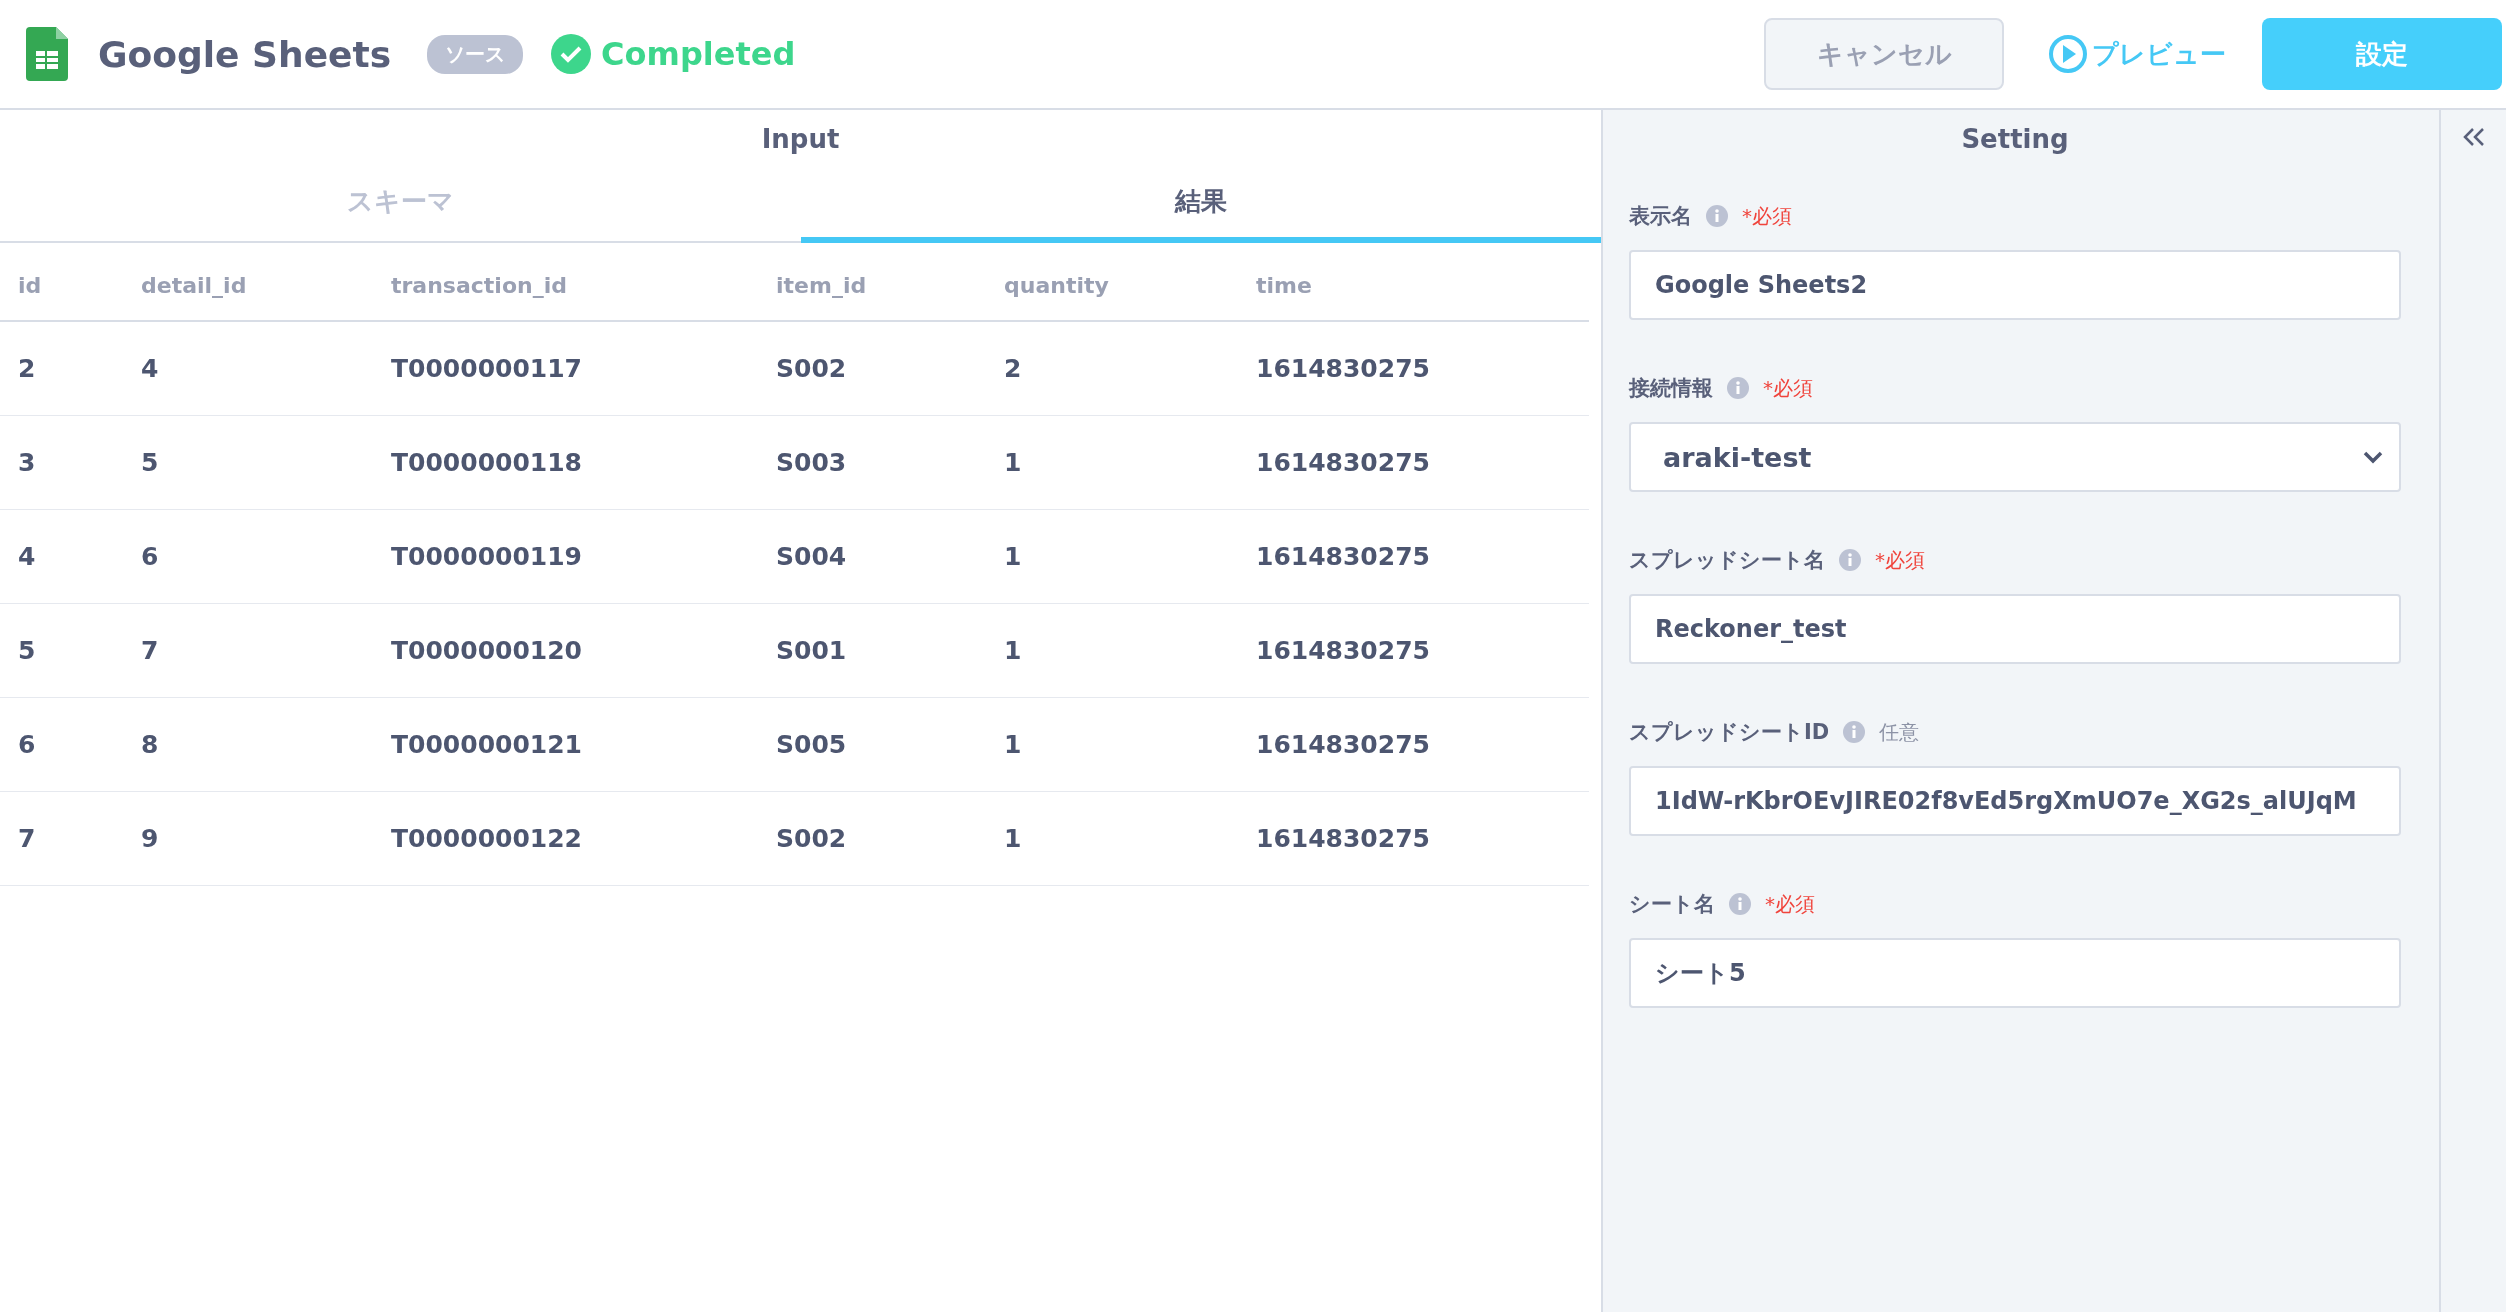 This screenshot has height=1312, width=2506. I want to click on column-header: detail_id, so click(248, 282).